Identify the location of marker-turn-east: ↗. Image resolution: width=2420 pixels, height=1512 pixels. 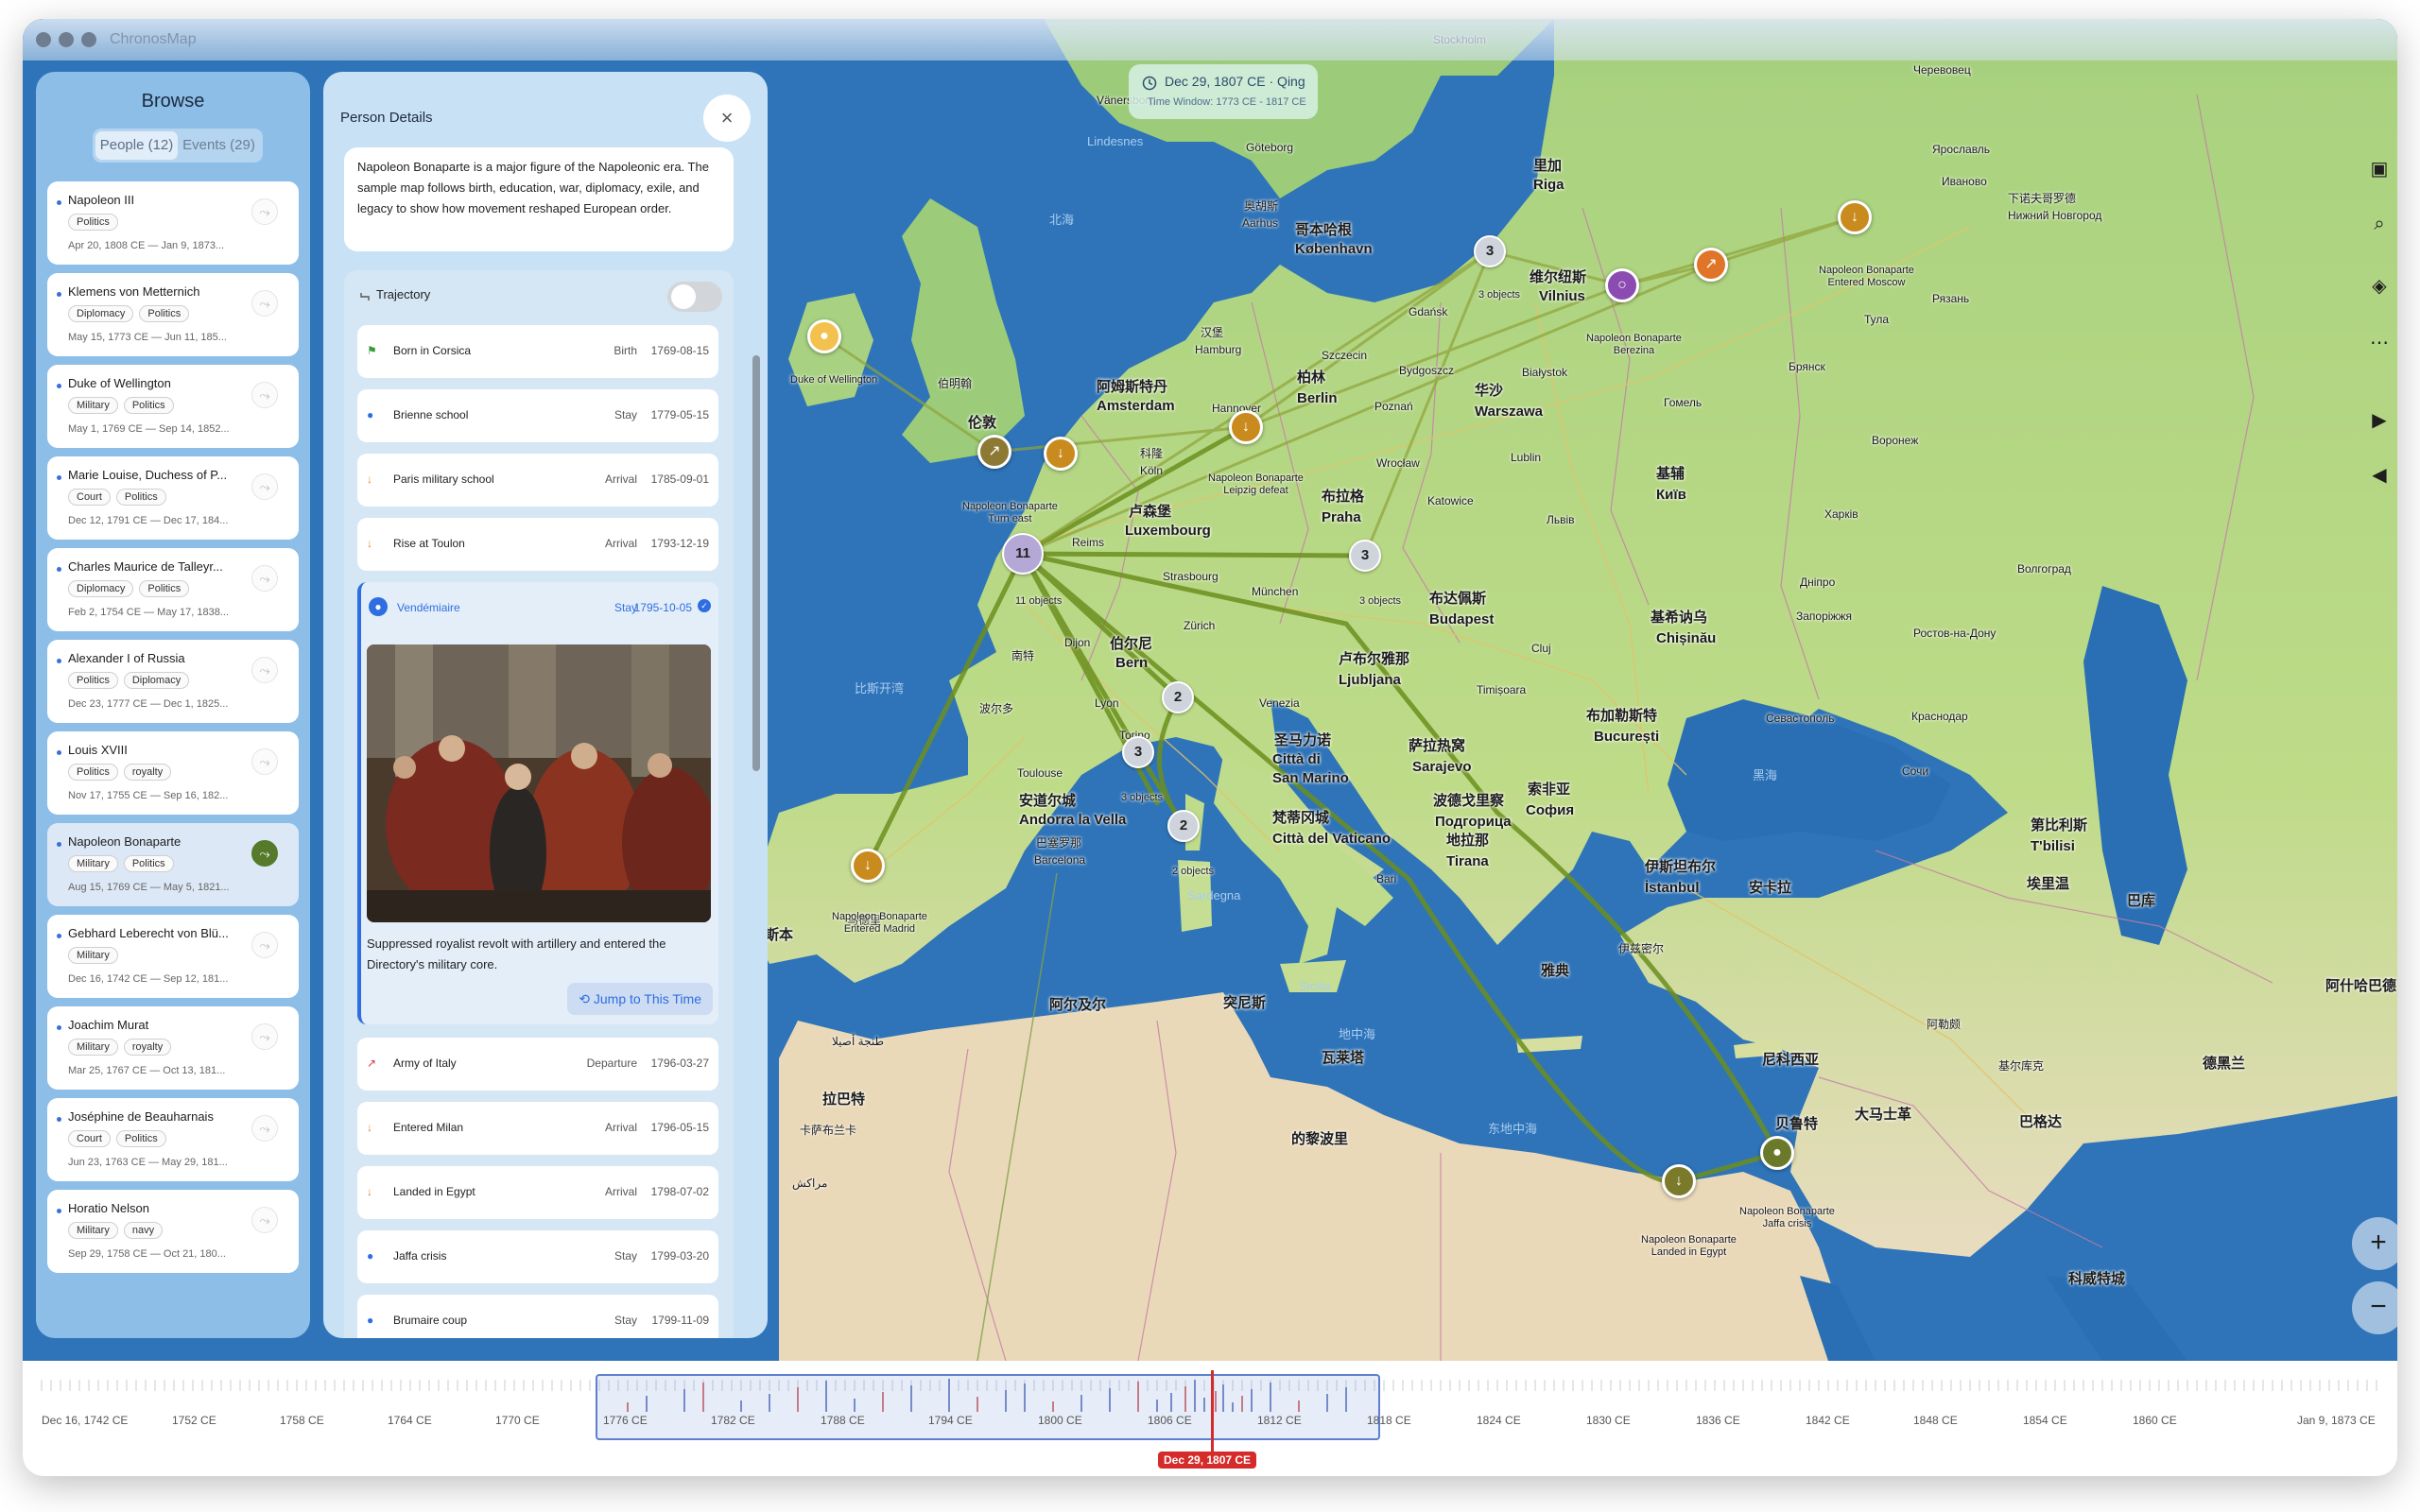
(994, 452).